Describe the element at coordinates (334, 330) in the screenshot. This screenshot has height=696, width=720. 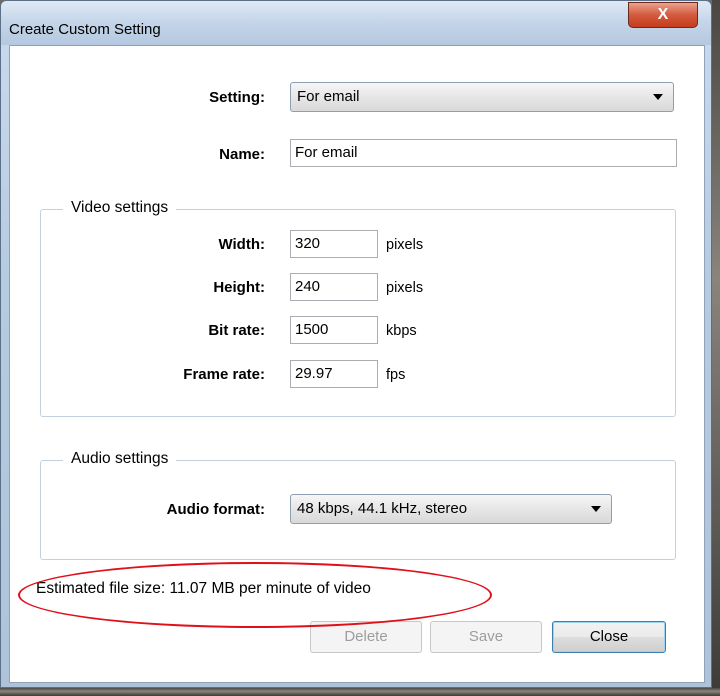
I see `bitrate-field: 1500` at that location.